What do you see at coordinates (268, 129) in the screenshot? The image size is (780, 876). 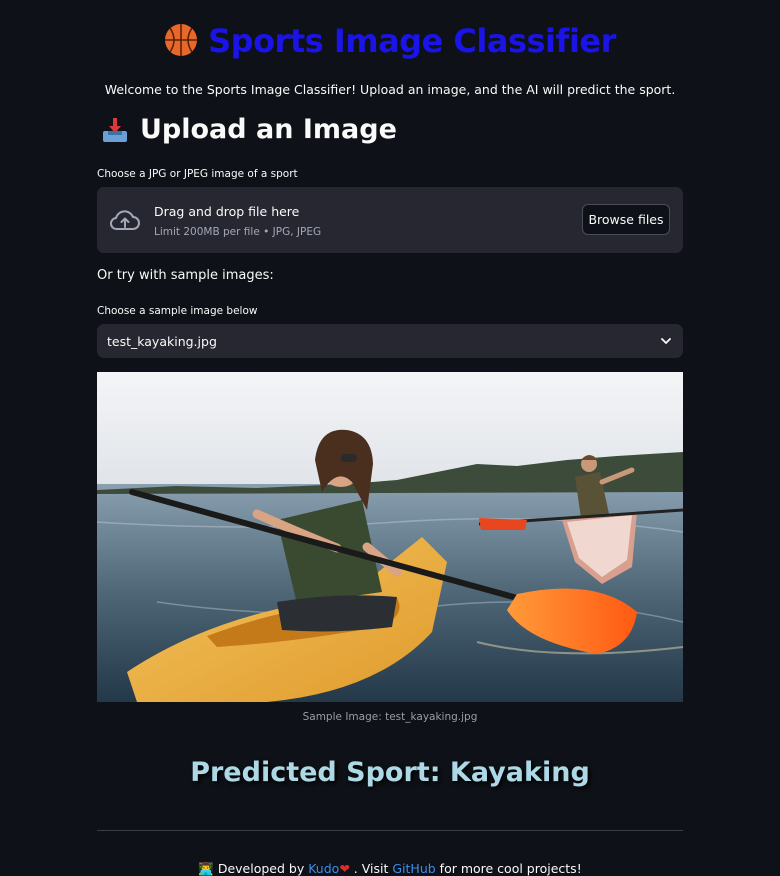 I see `upload-heading-text: Upload an Image` at bounding box center [268, 129].